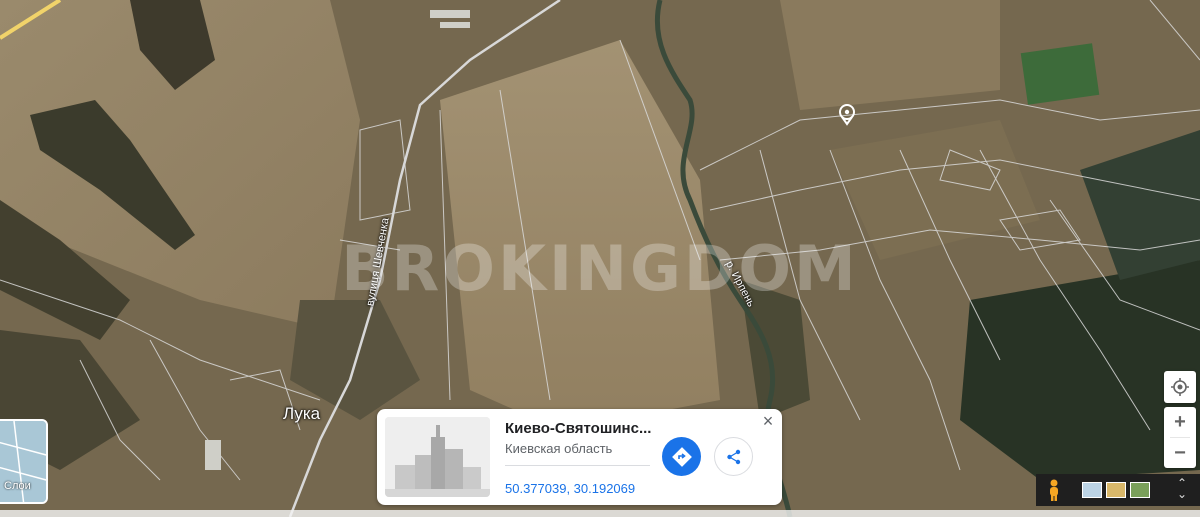  I want to click on directions-button, so click(681, 456).